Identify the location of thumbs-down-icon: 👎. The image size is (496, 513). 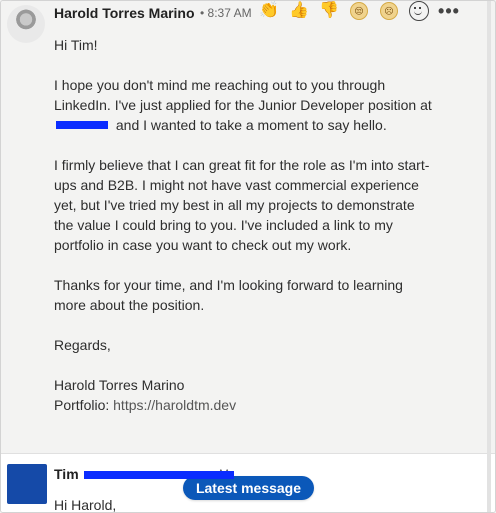
(329, 11).